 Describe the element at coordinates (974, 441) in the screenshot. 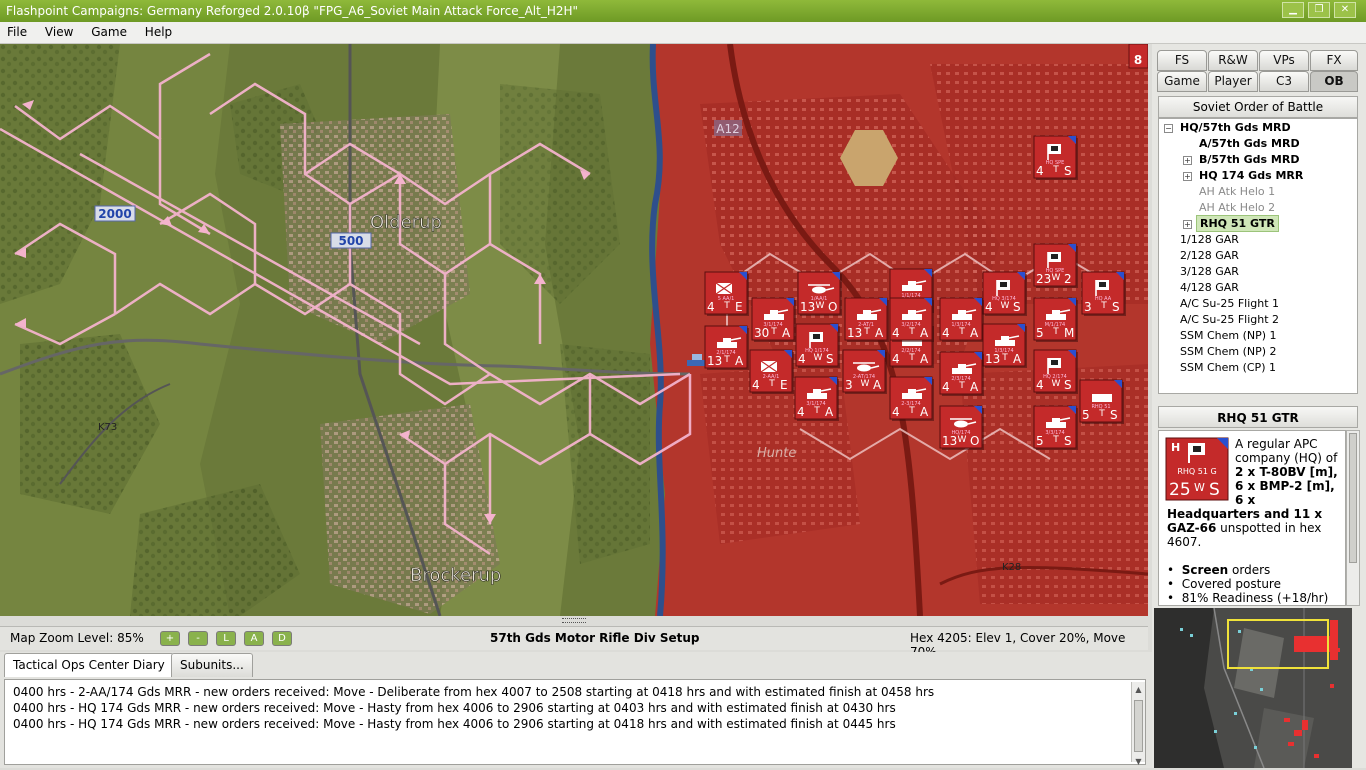

I see `svg-text: O` at that location.